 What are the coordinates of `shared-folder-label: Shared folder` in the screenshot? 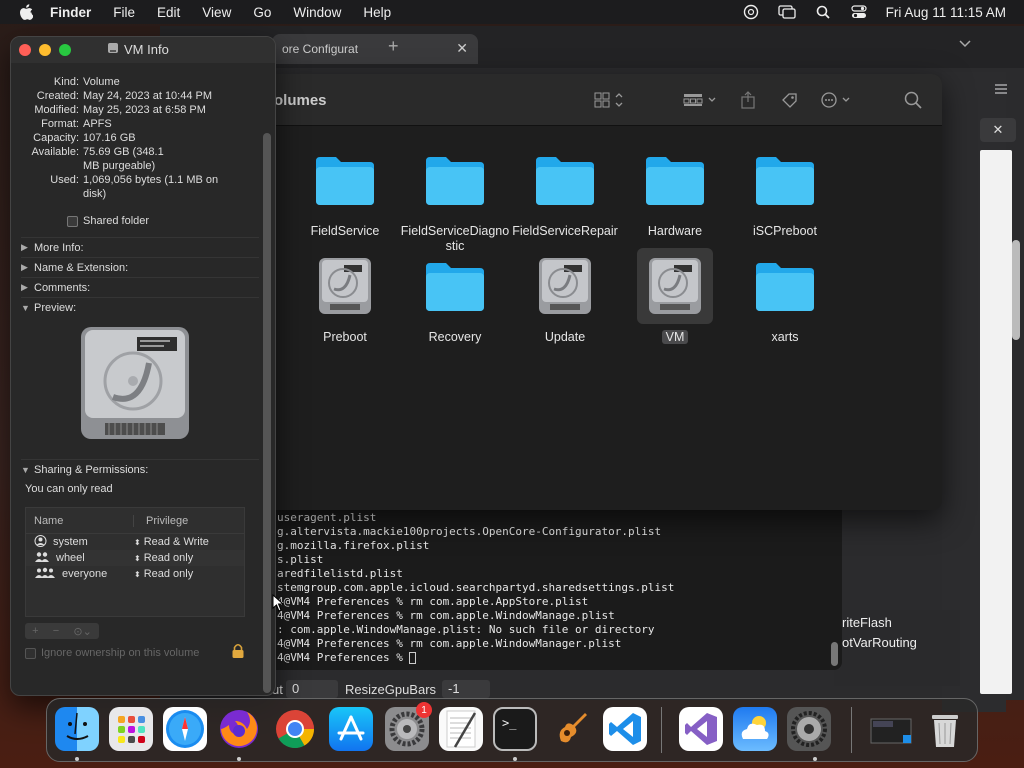 It's located at (116, 221).